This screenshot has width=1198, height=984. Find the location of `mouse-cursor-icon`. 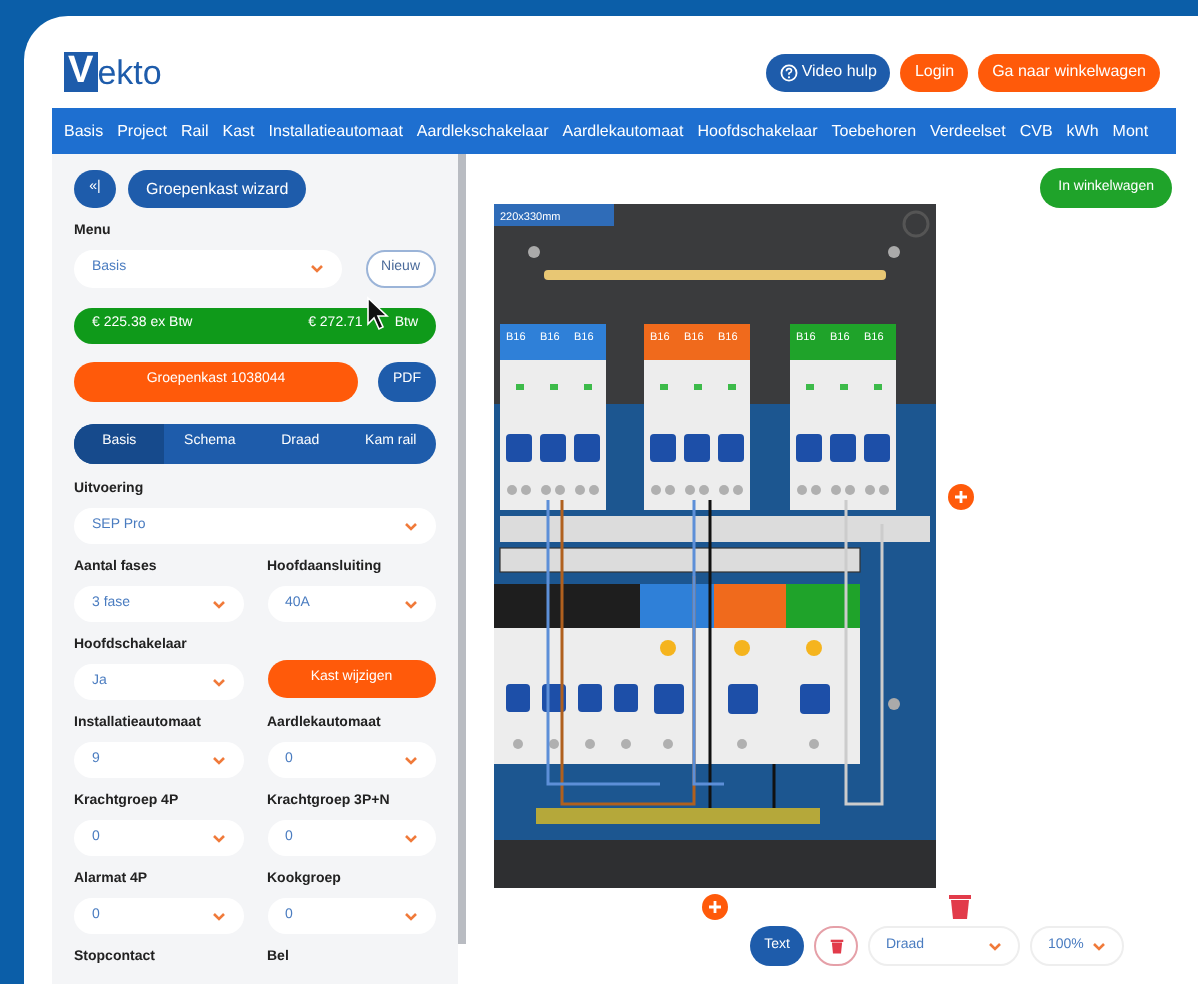

mouse-cursor-icon is located at coordinates (378, 313).